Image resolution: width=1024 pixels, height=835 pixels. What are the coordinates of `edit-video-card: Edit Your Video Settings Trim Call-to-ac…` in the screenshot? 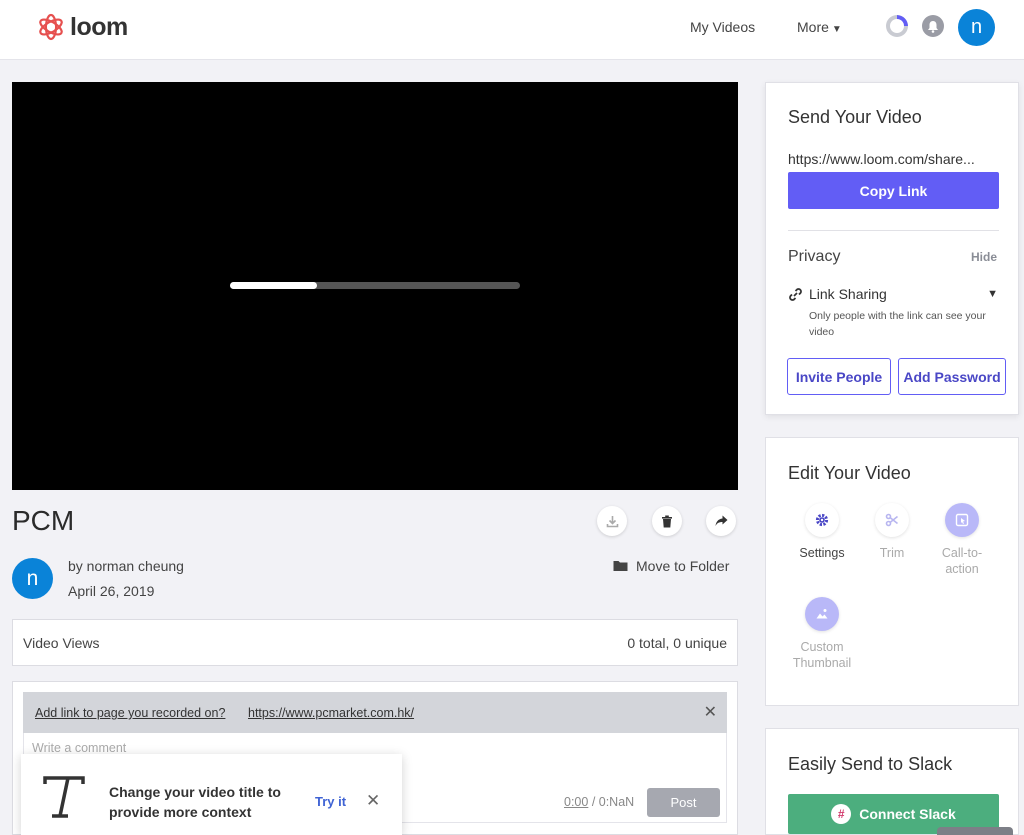 It's located at (892, 571).